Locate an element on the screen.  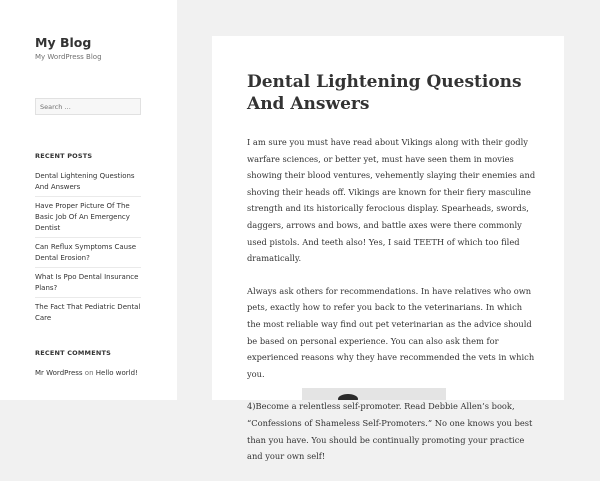
comment-post-link: Hello world! is located at coordinates (117, 373).